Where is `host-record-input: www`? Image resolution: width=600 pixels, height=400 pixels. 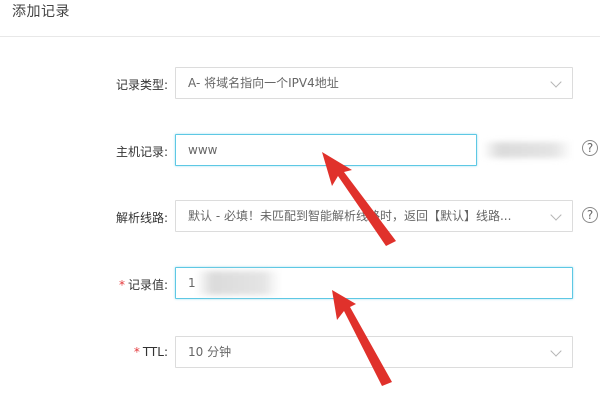
host-record-input: www is located at coordinates (326, 150).